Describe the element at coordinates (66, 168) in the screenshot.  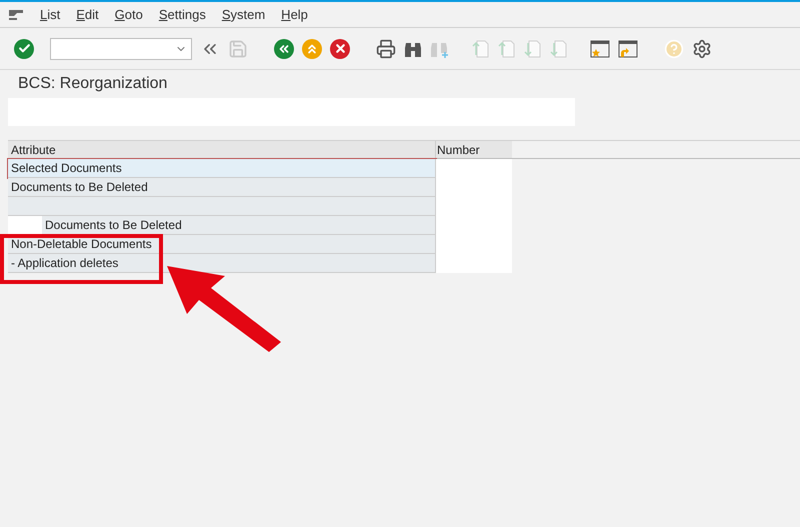
I see `table-cell-text: Selected Documents` at that location.